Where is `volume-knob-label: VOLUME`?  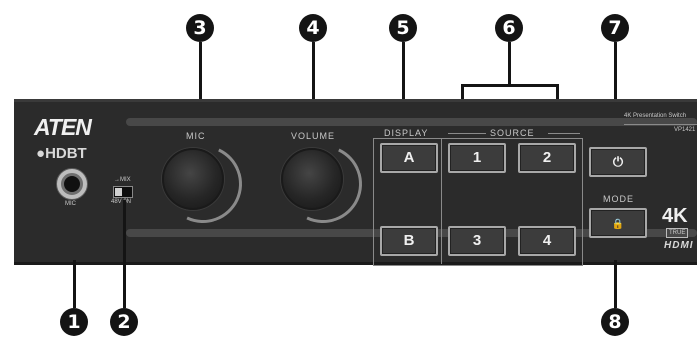 volume-knob-label: VOLUME is located at coordinates (313, 136).